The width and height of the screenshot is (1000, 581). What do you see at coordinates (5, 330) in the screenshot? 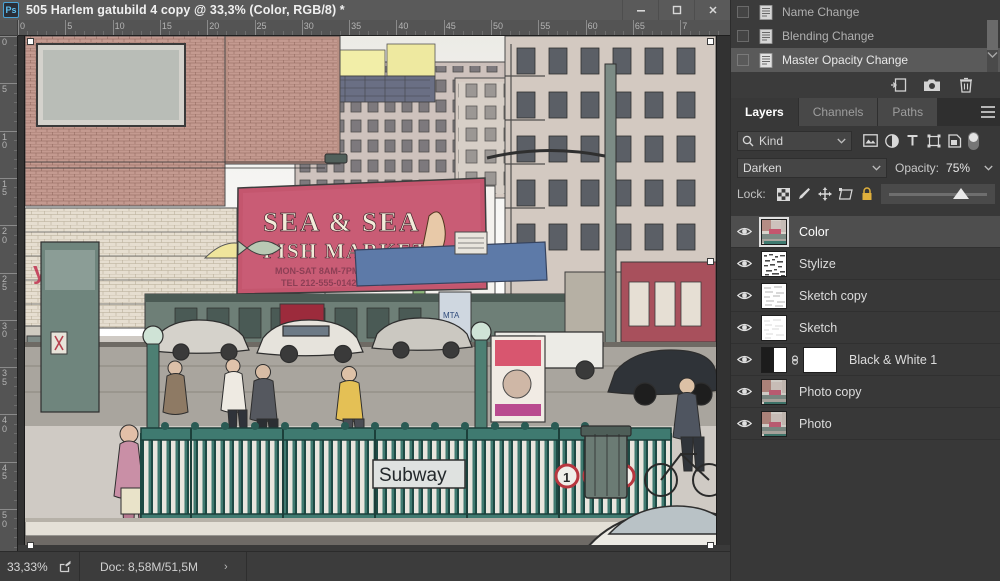
I see `ruler-label: 3 0` at bounding box center [5, 330].